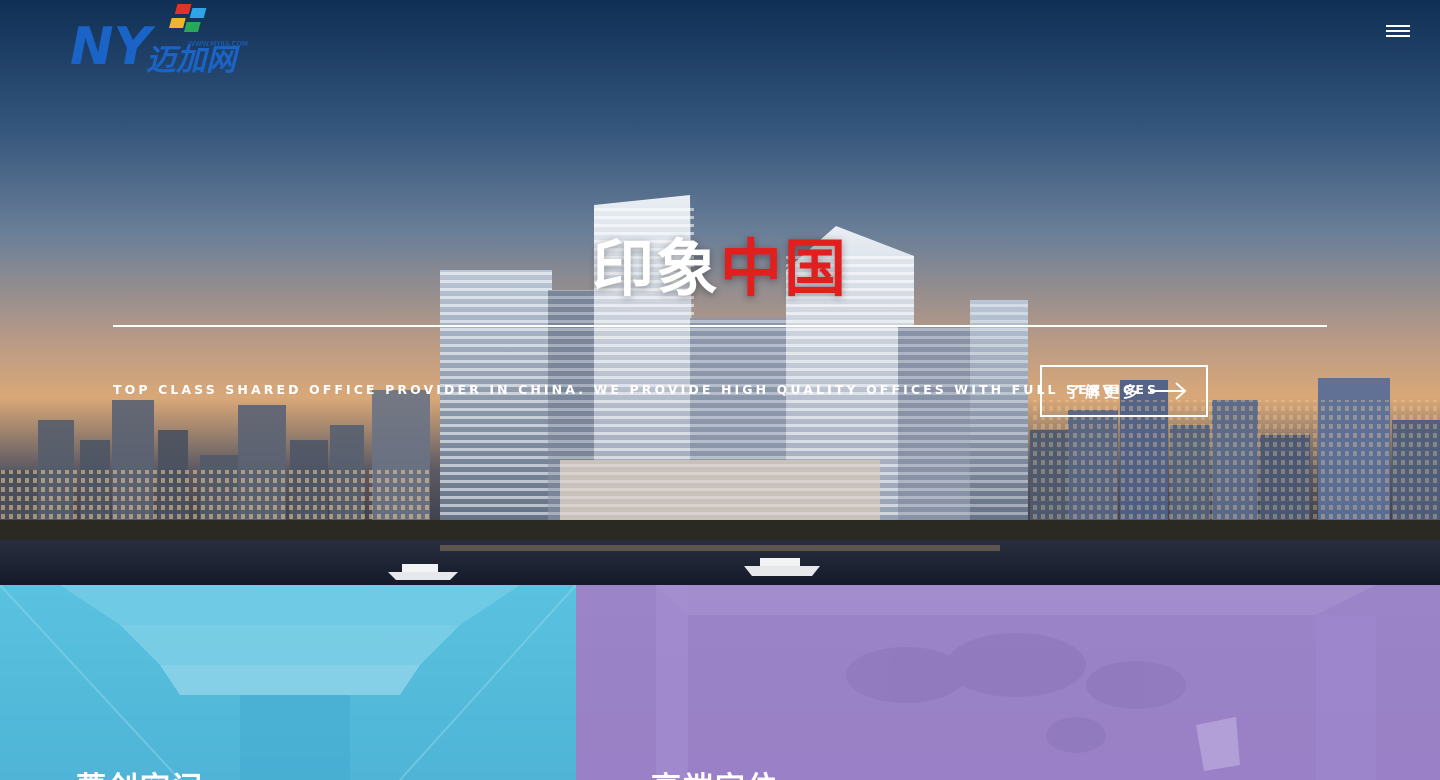  What do you see at coordinates (1016, 682) in the screenshot?
I see `world-map-wall-illustration` at bounding box center [1016, 682].